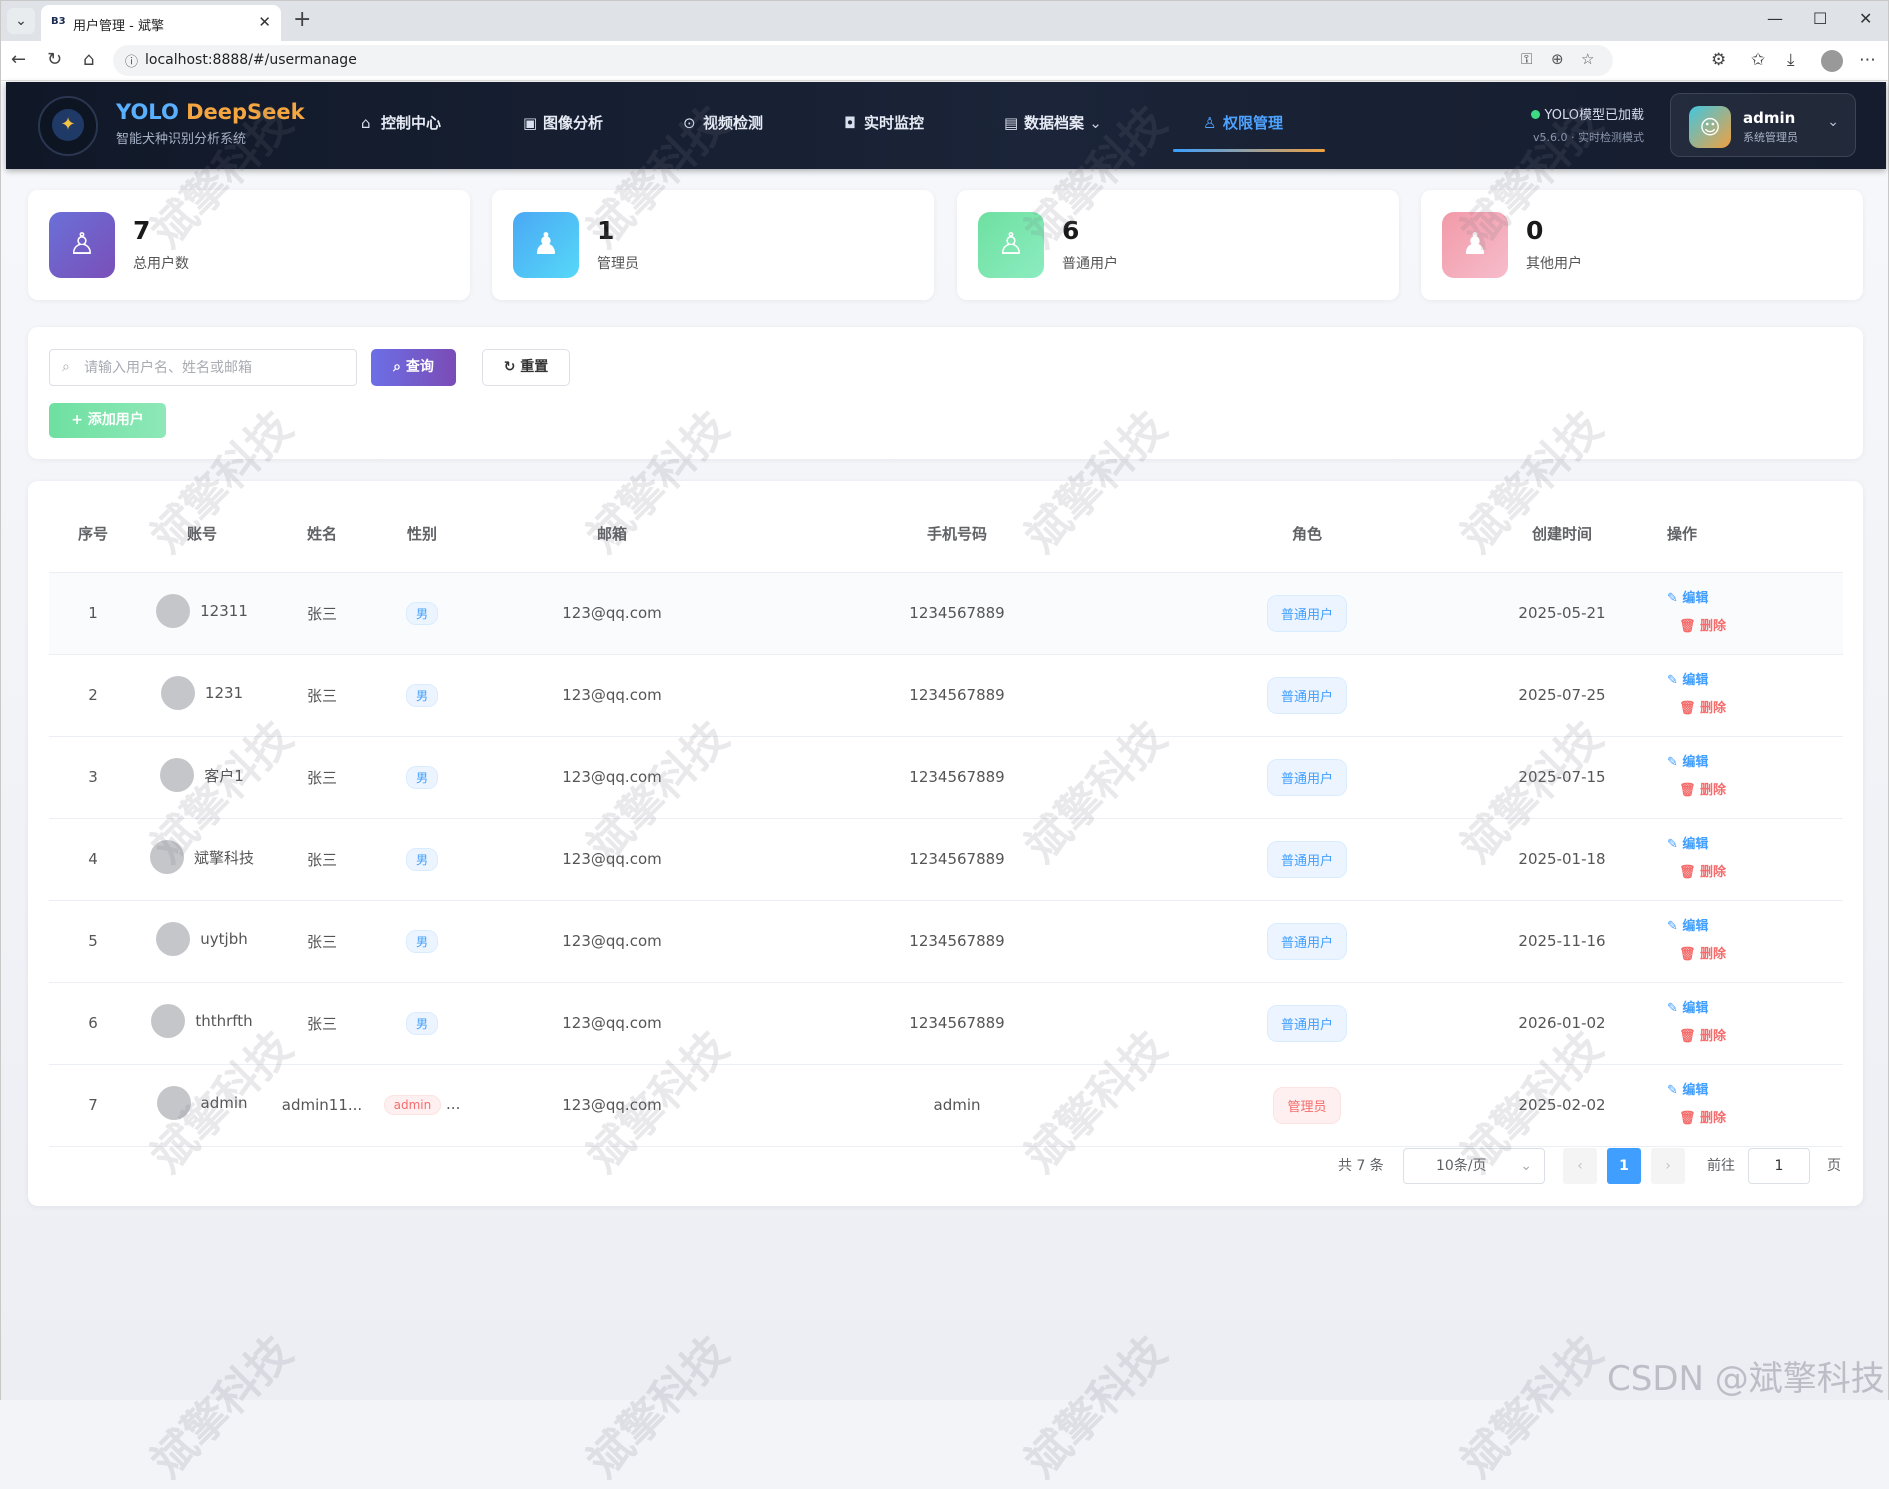 The image size is (1889, 1489). What do you see at coordinates (1718, 60) in the screenshot?
I see `extensions-icon: ⚙` at bounding box center [1718, 60].